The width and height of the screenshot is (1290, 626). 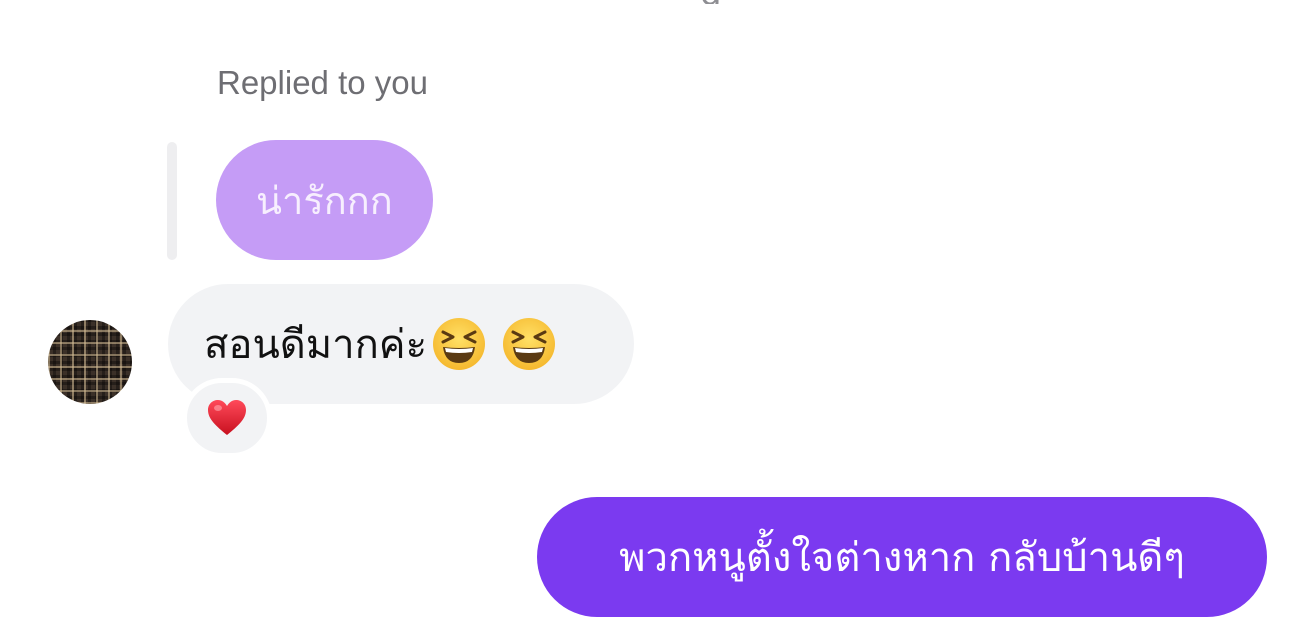 What do you see at coordinates (711, 2) in the screenshot?
I see `cut-off-message-text: g` at bounding box center [711, 2].